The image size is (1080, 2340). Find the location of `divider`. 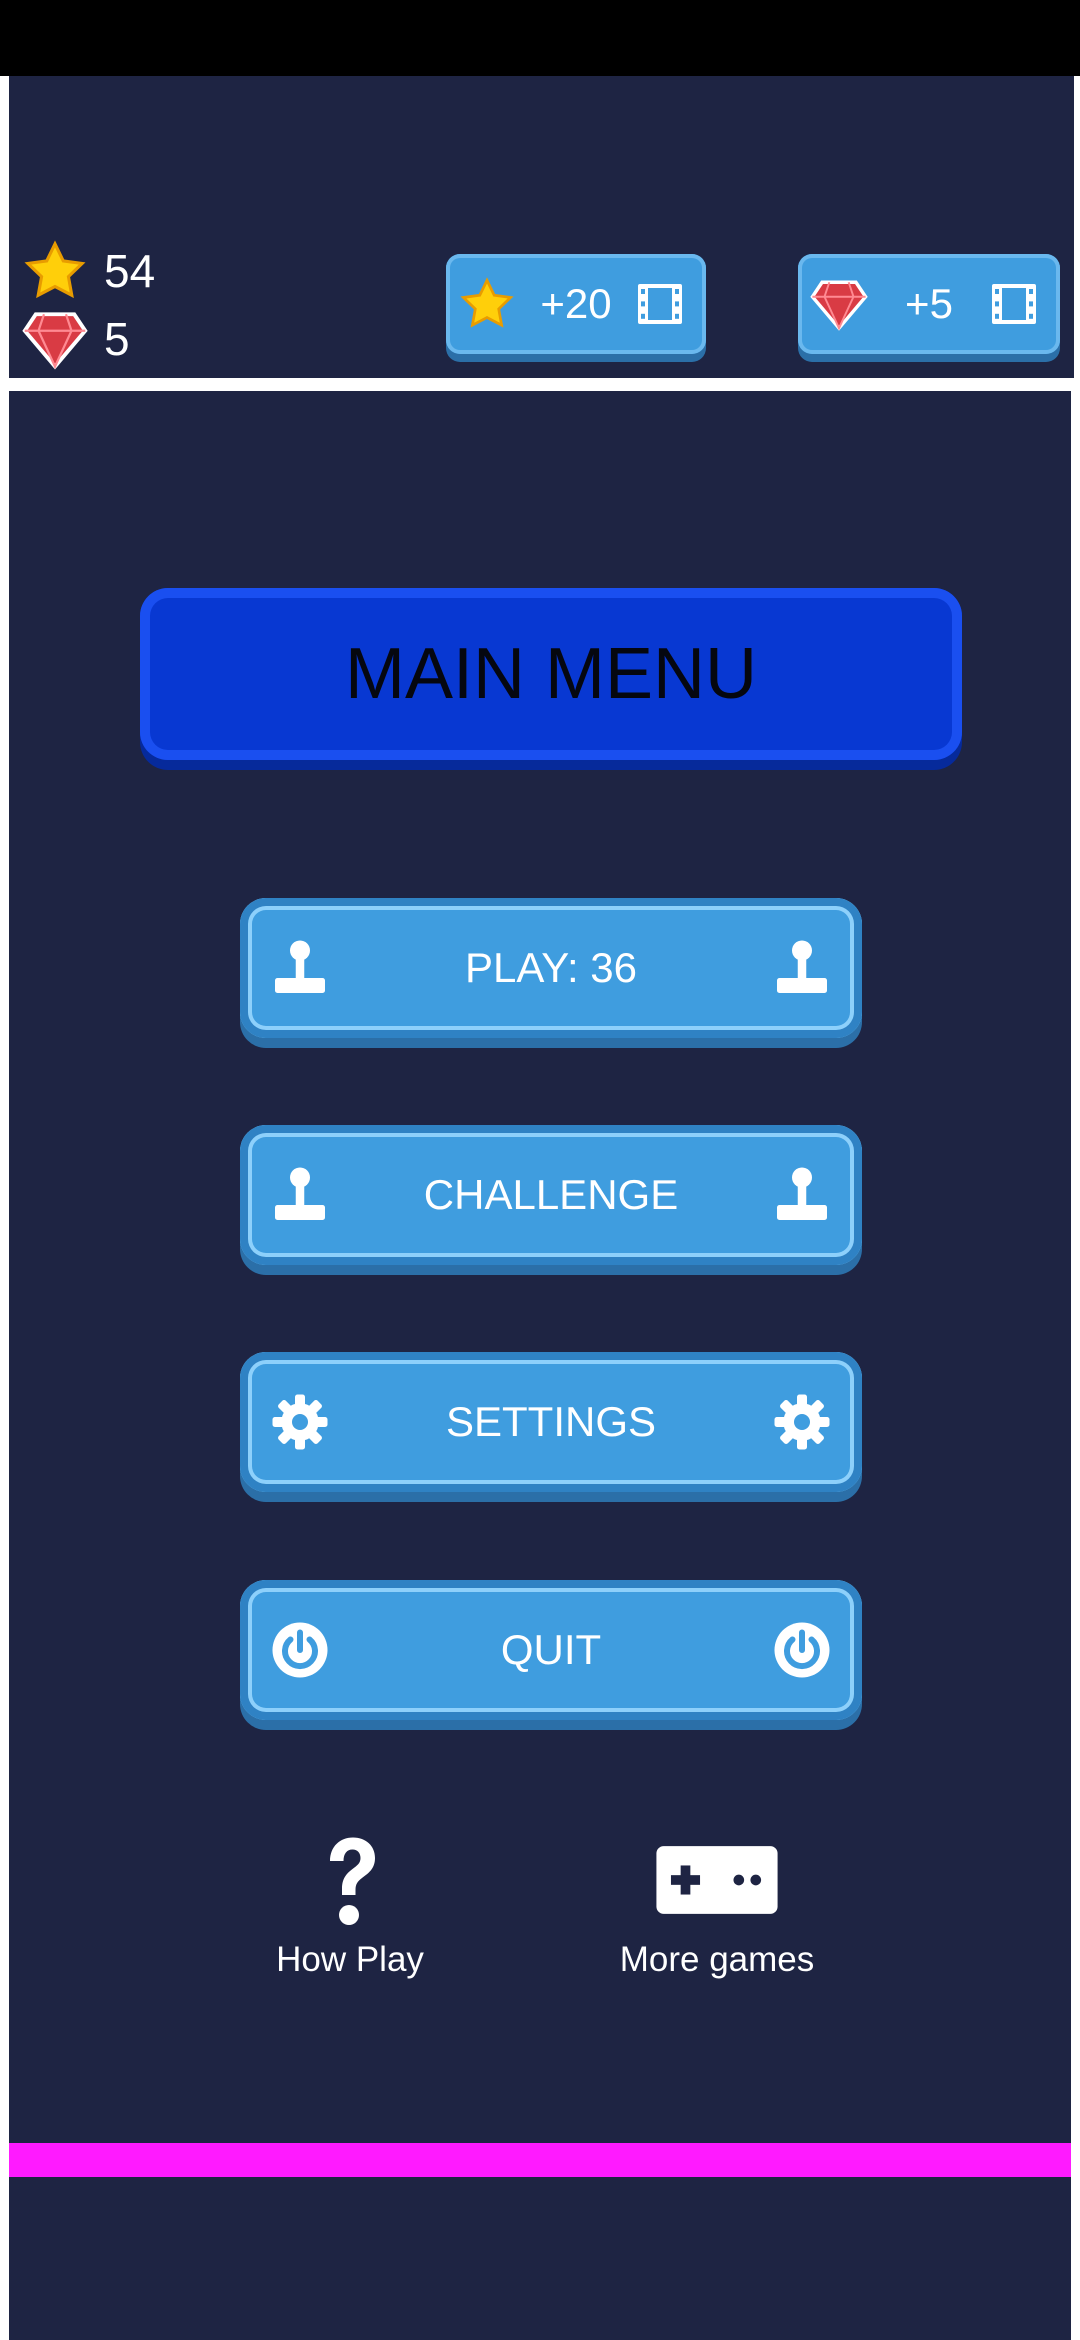

divider is located at coordinates (540, 384).